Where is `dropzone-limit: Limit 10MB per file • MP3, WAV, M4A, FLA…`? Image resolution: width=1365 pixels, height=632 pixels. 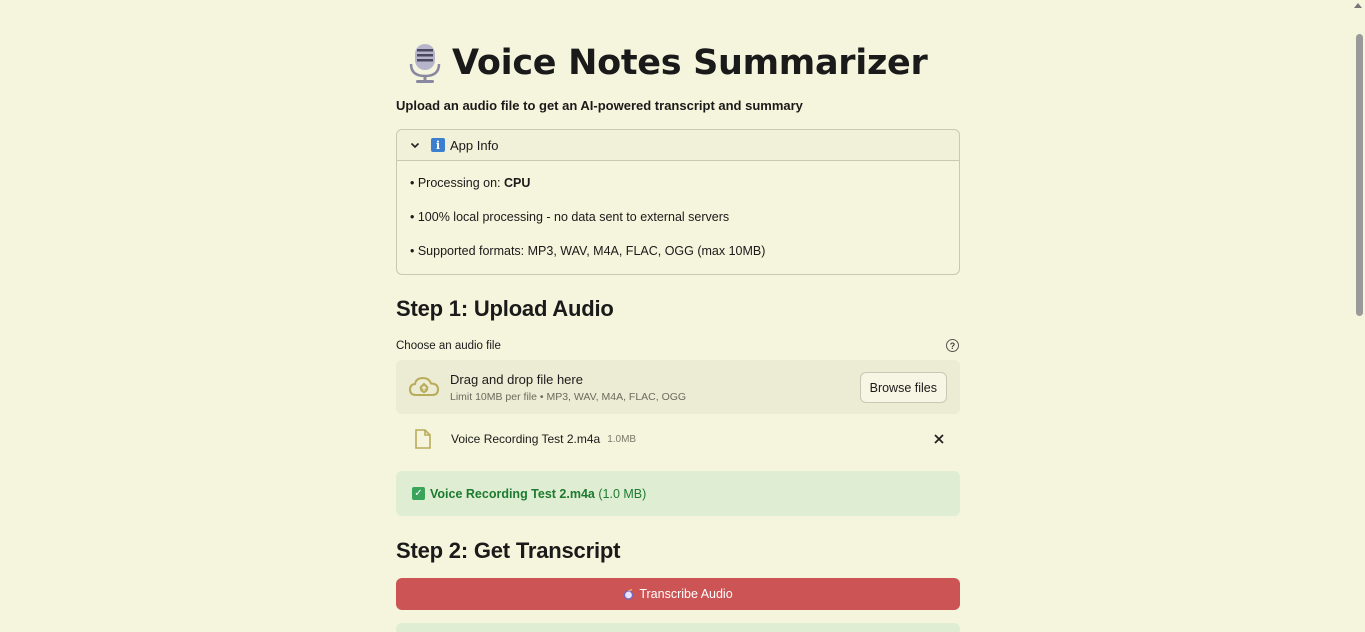
dropzone-limit: Limit 10MB per file • MP3, WAV, M4A, FLA… is located at coordinates (568, 396).